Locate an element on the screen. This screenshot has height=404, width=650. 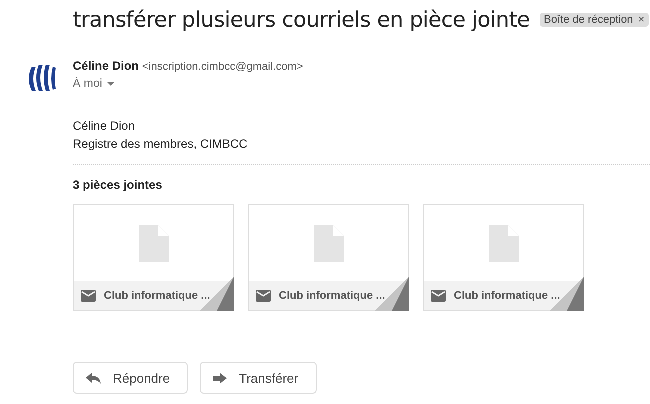
recipient-dropdown: À moi is located at coordinates (94, 84).